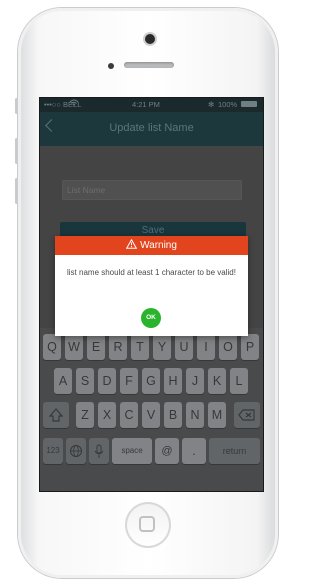 Image resolution: width=320 pixels, height=588 pixels. Describe the element at coordinates (111, 66) in the screenshot. I see `proximity-sensor` at that location.